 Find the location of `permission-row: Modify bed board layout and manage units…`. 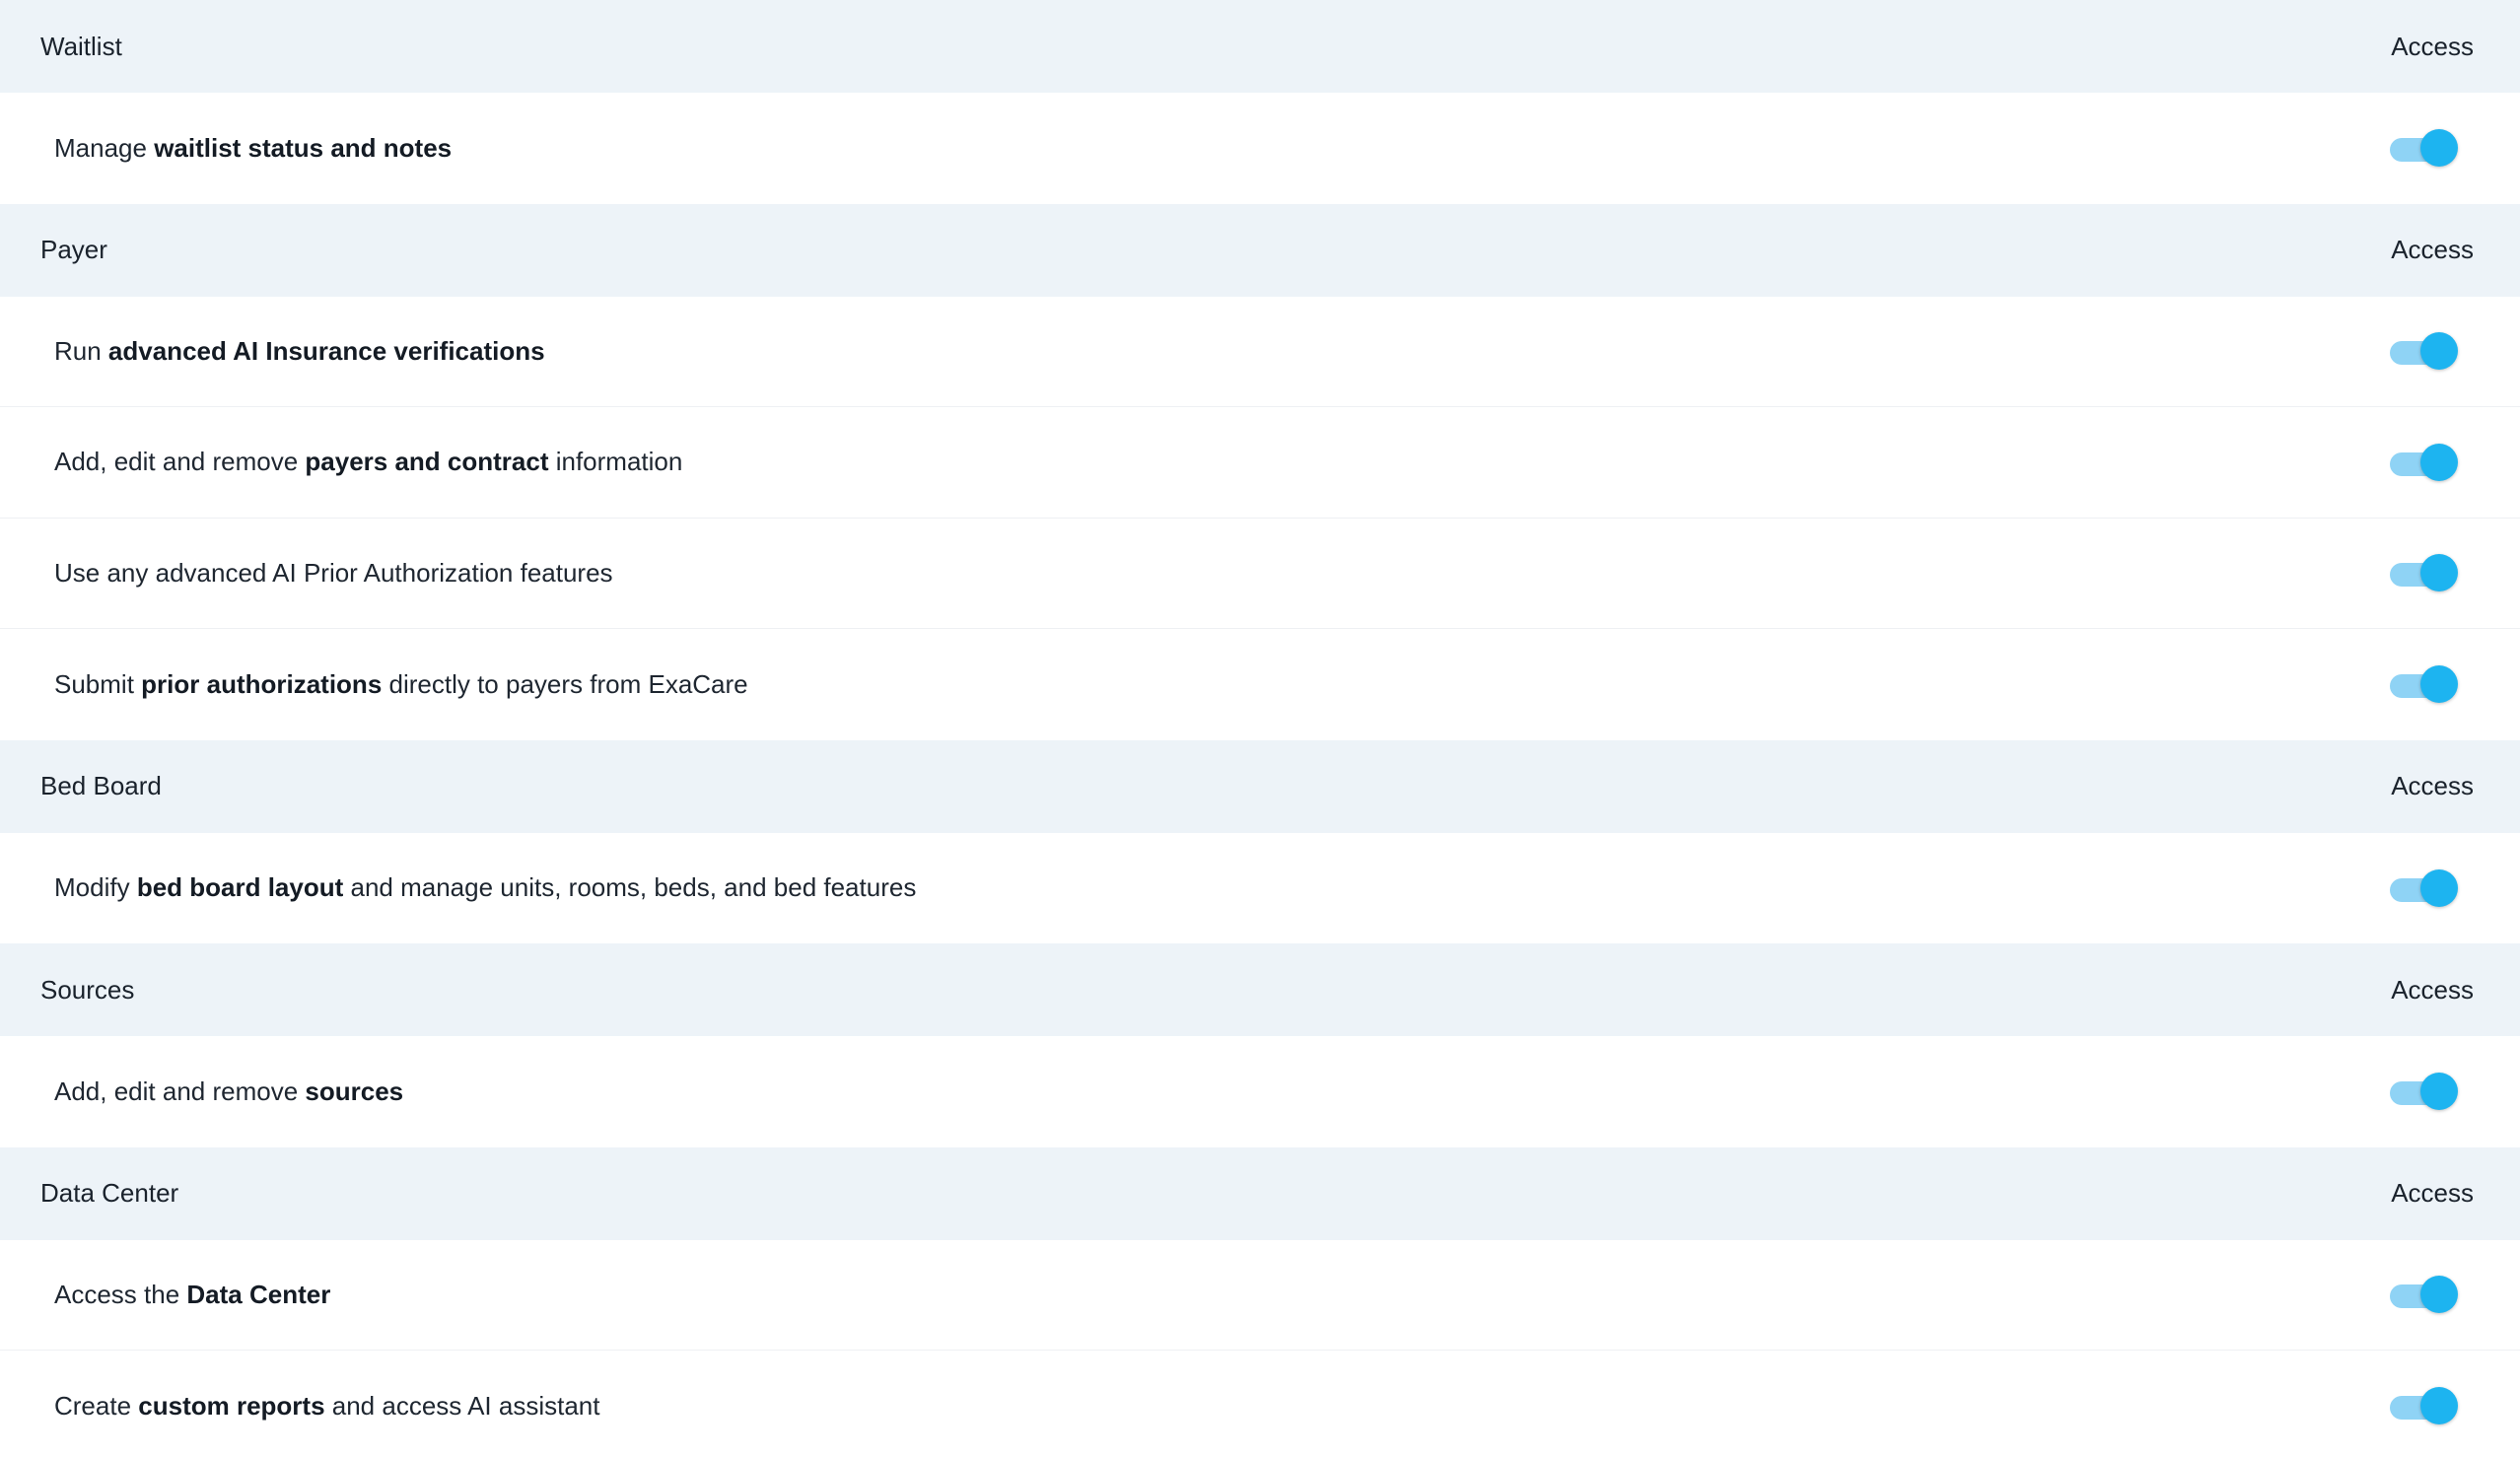

permission-row: Modify bed board layout and manage units… is located at coordinates (1260, 888).